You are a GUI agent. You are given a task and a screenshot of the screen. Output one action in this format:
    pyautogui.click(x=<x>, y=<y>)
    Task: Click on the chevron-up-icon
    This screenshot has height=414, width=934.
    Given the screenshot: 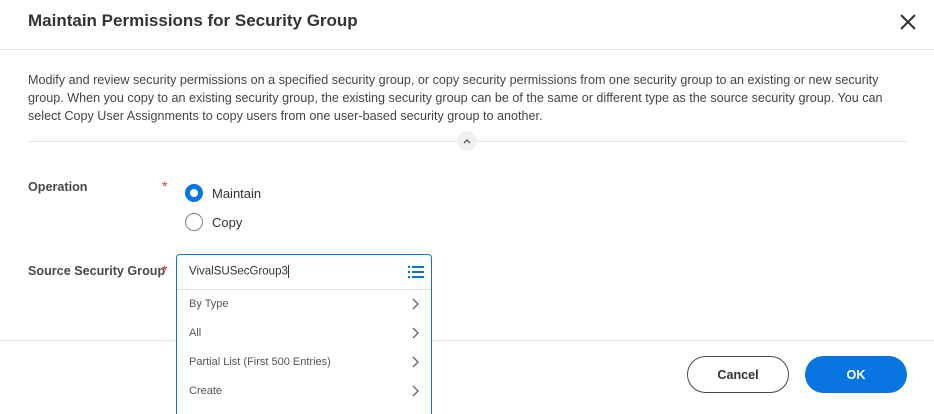 What is the action you would take?
    pyautogui.click(x=467, y=141)
    